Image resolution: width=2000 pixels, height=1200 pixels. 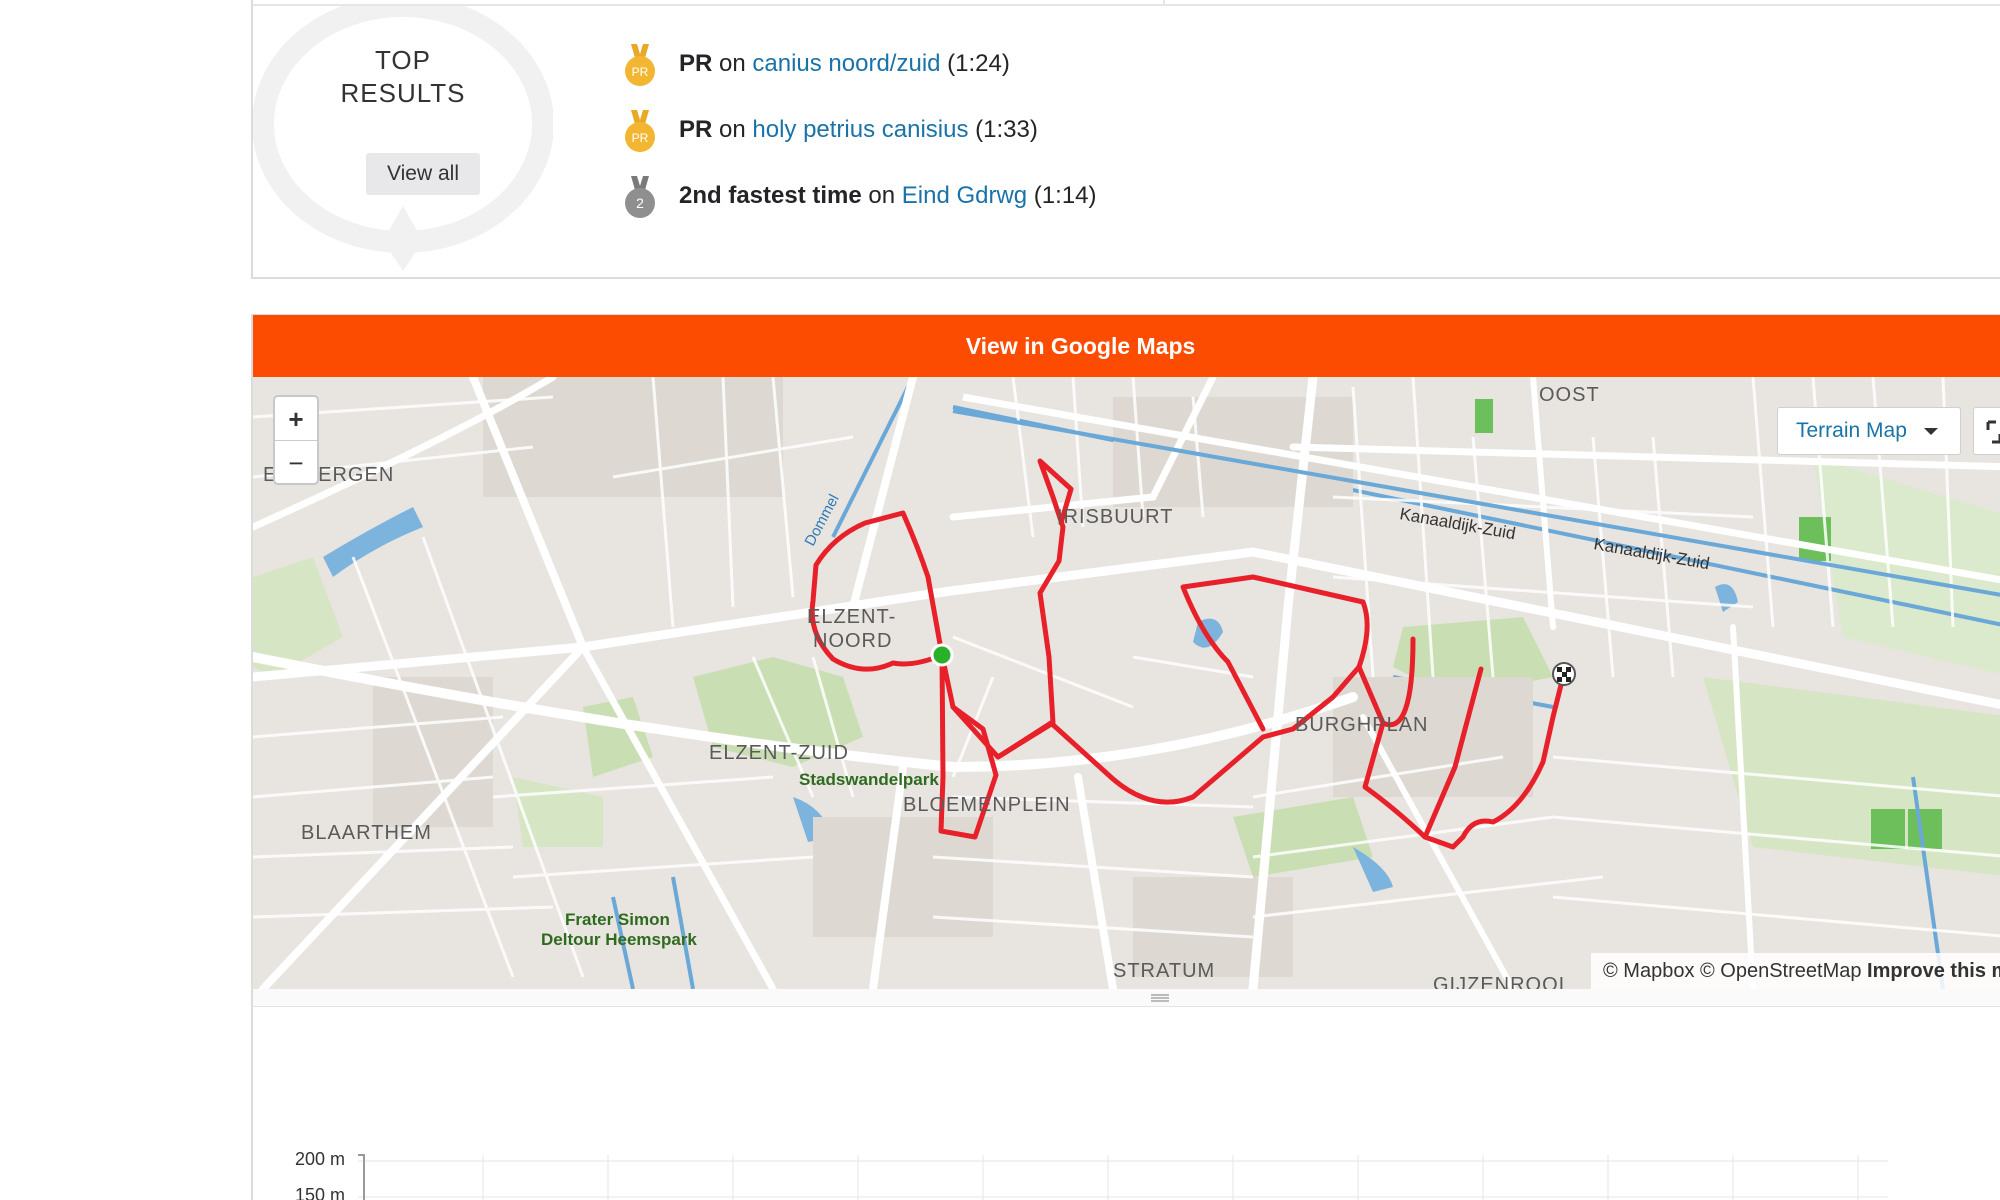 I want to click on view-in-google-maps-button: View in Google Maps, so click(x=1126, y=346).